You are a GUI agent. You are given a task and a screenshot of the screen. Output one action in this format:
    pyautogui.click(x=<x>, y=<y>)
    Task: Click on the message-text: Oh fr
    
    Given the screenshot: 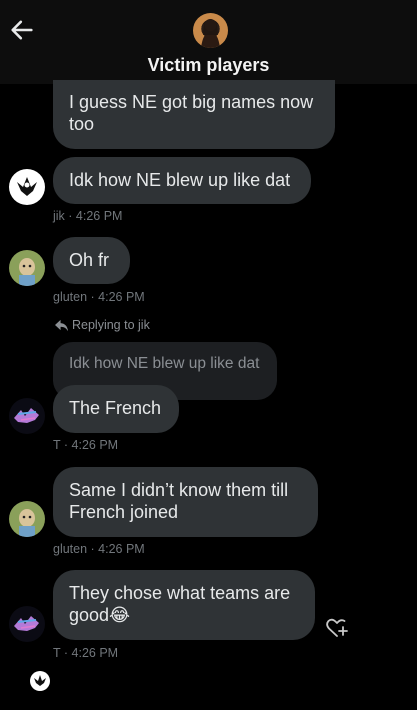 What is the action you would take?
    pyautogui.click(x=89, y=260)
    